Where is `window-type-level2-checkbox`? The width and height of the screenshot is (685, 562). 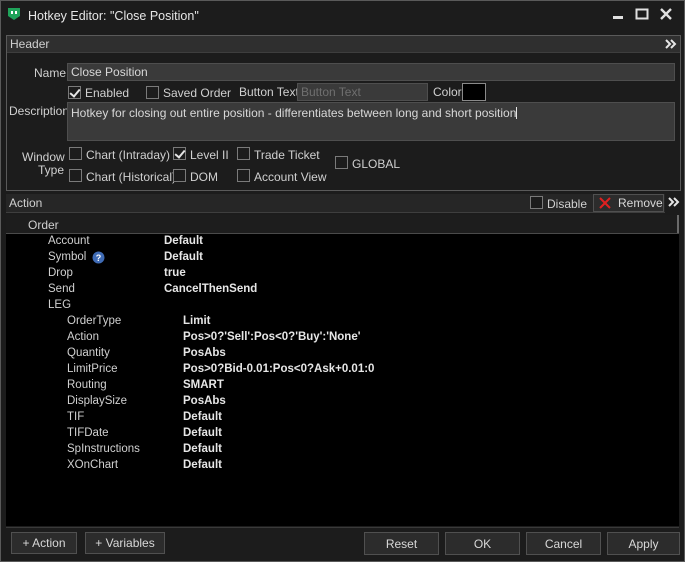 window-type-level2-checkbox is located at coordinates (179, 153).